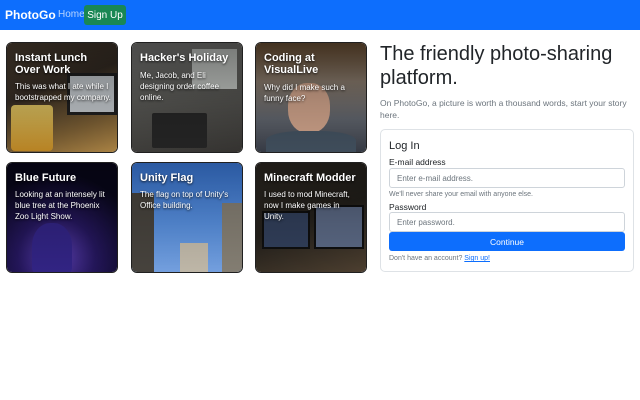 This screenshot has height=400, width=640. What do you see at coordinates (477, 258) in the screenshot?
I see `signup-link: Sign up!` at bounding box center [477, 258].